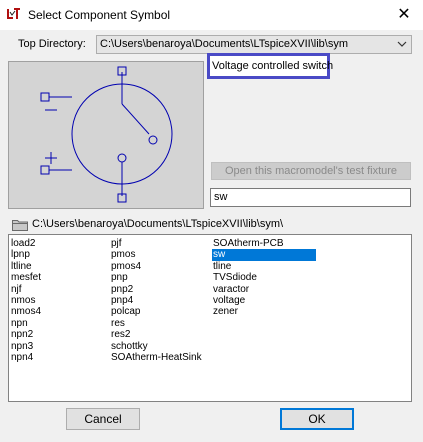  I want to click on list-item: nmos4, so click(25, 311).